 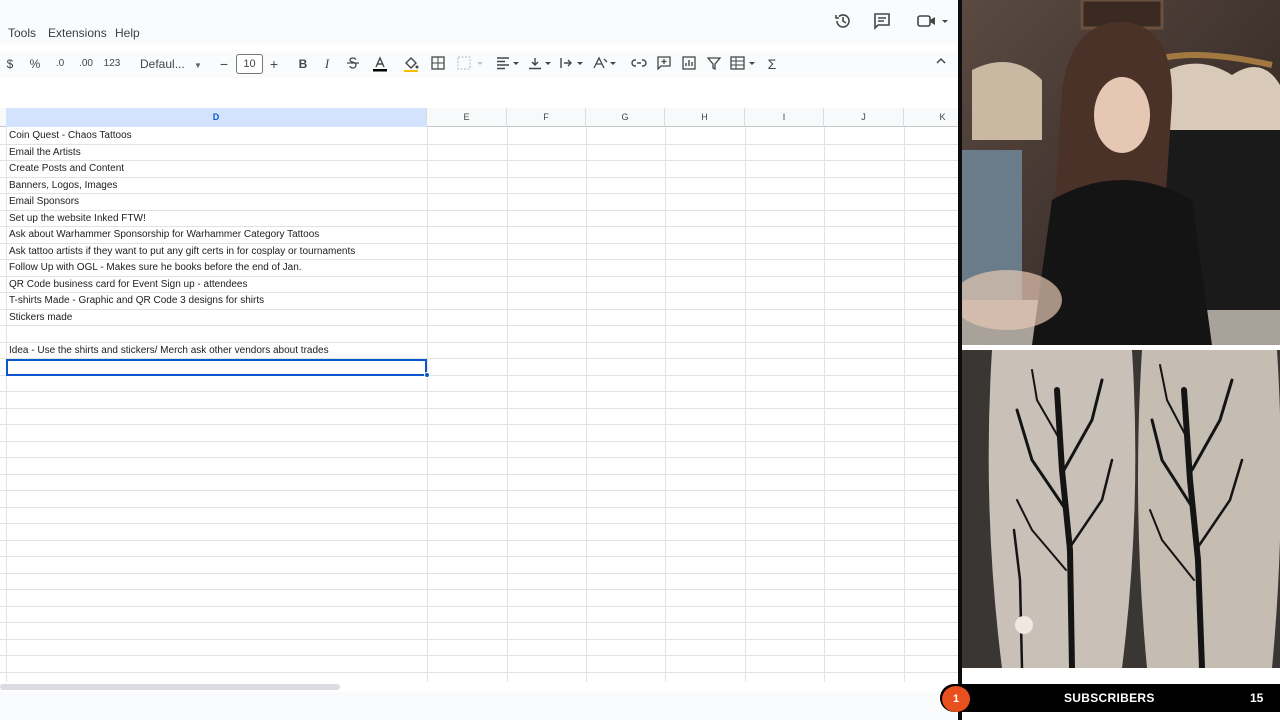 What do you see at coordinates (546, 117) in the screenshot?
I see `column-header-f: F` at bounding box center [546, 117].